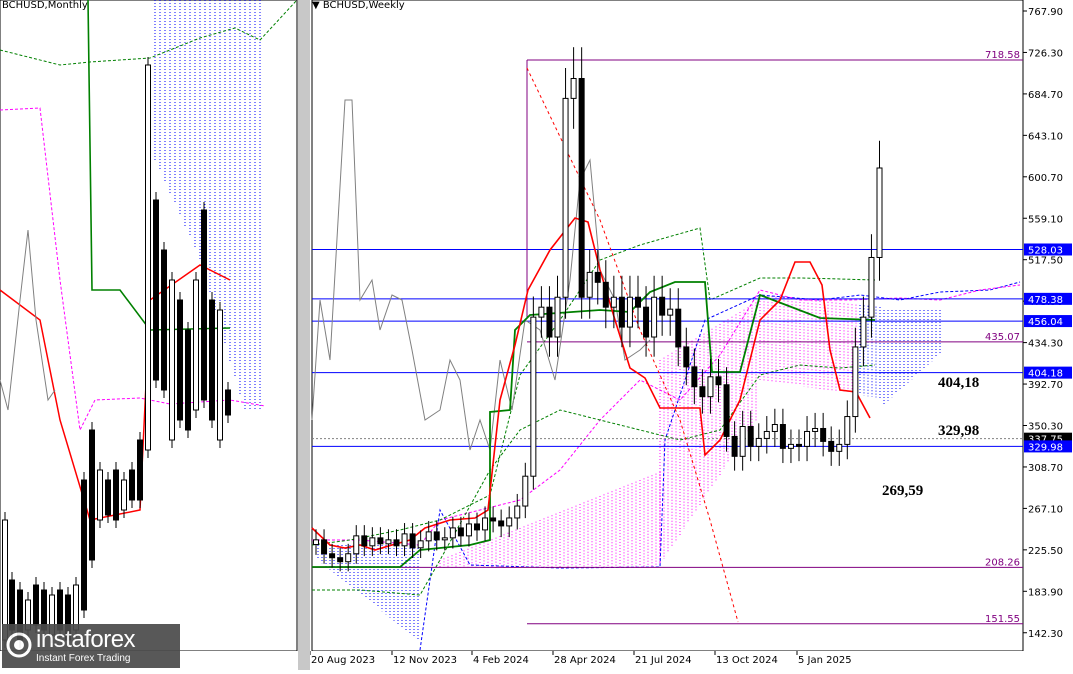 This screenshot has width=1073, height=674. I want to click on price-tick-label: 434.30, so click(1045, 344).